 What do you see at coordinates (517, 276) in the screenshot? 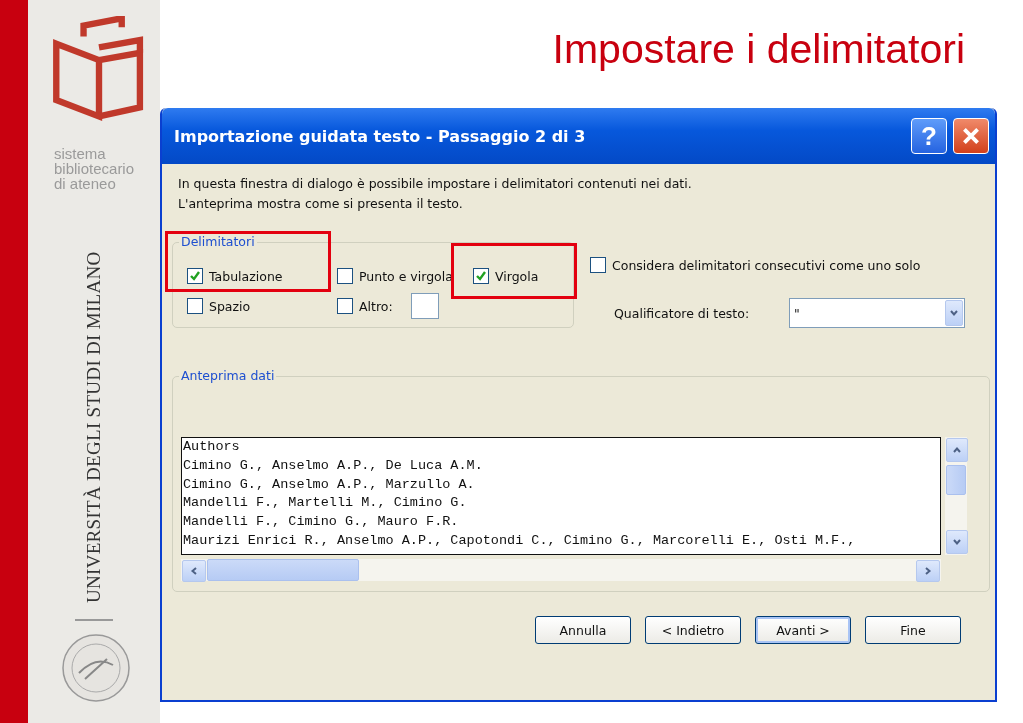
I see `checkbox-label: Virgola` at bounding box center [517, 276].